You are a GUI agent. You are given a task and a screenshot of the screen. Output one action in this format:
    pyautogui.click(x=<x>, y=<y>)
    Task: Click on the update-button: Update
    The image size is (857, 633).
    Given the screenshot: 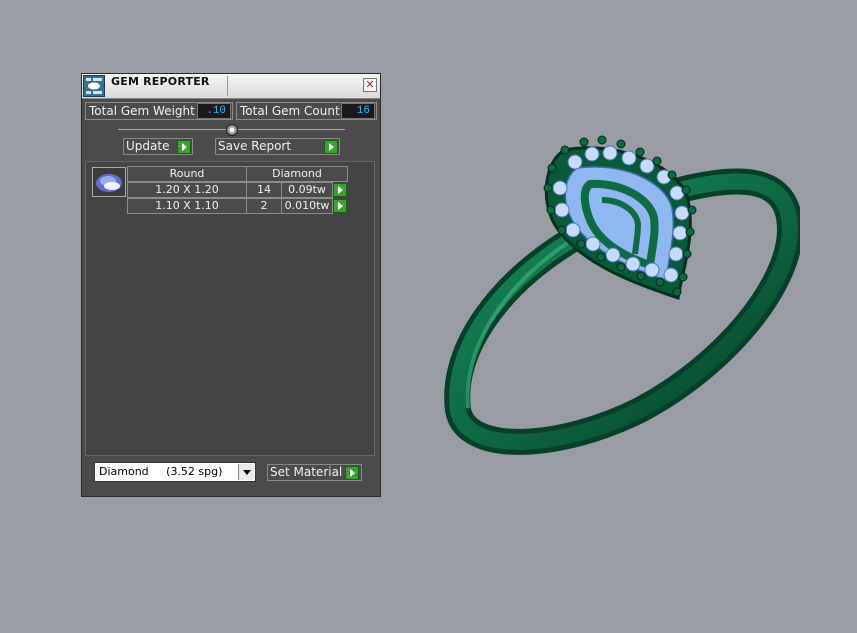 What is the action you would take?
    pyautogui.click(x=158, y=146)
    